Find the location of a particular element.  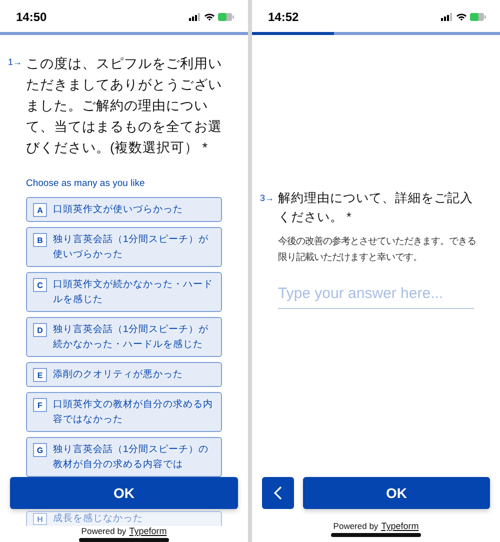

choice-option: E 添削のクオリティが悪かった is located at coordinates (124, 374).